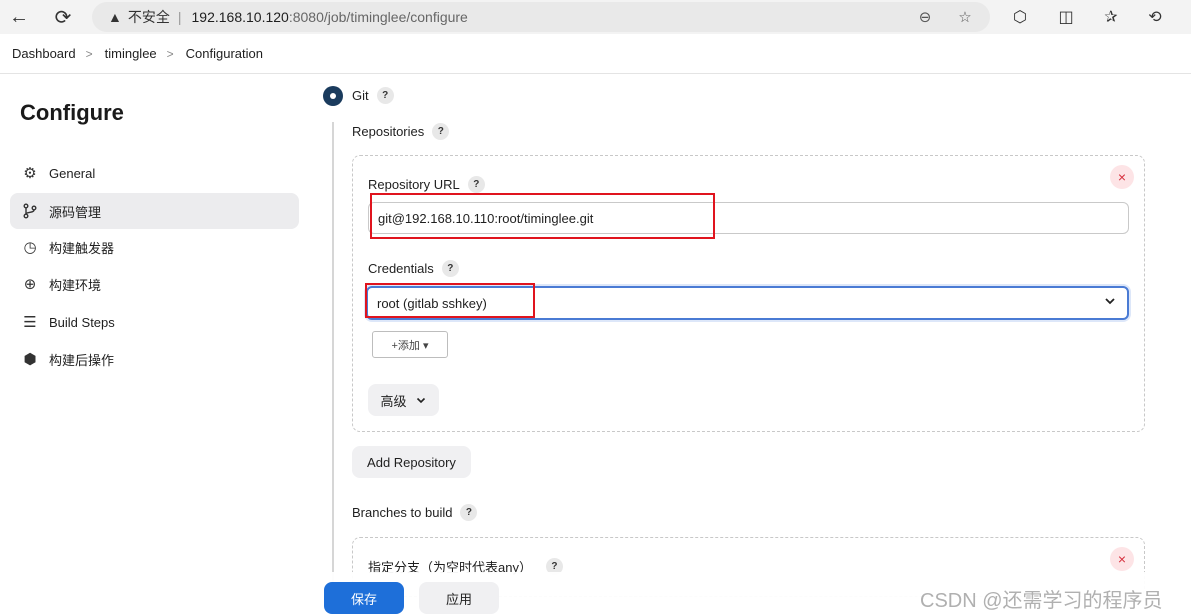  I want to click on url-path: :8080/job/timinglee/configure, so click(378, 17).